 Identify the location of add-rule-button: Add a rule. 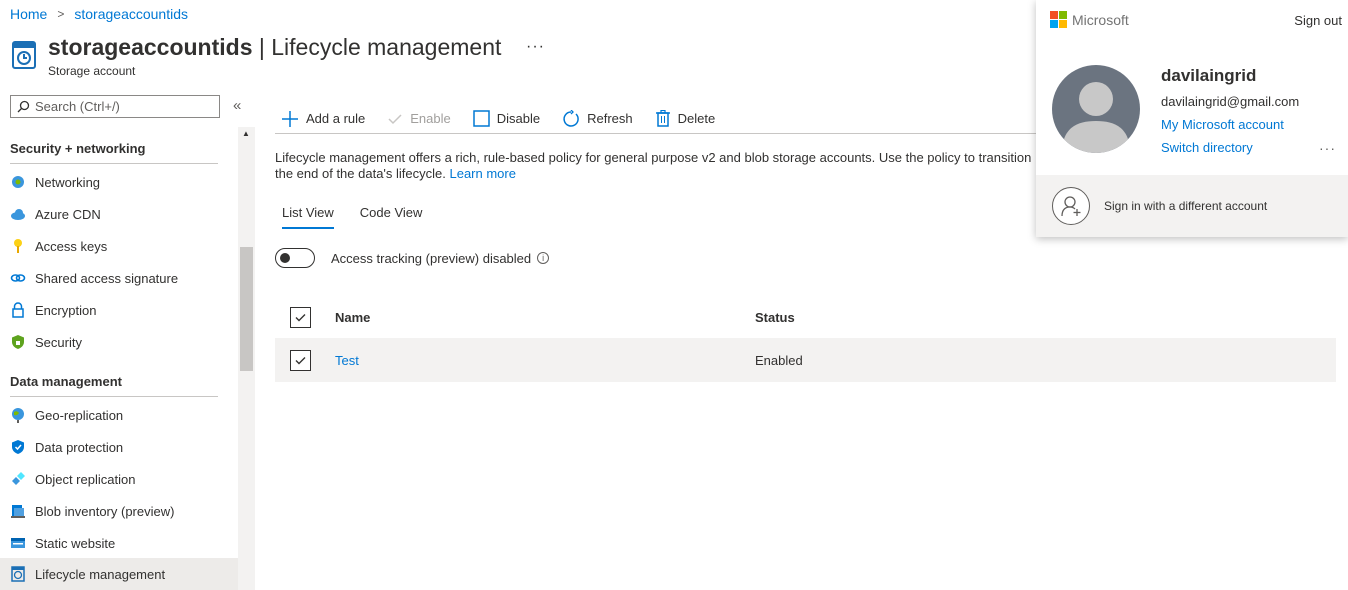
(320, 119).